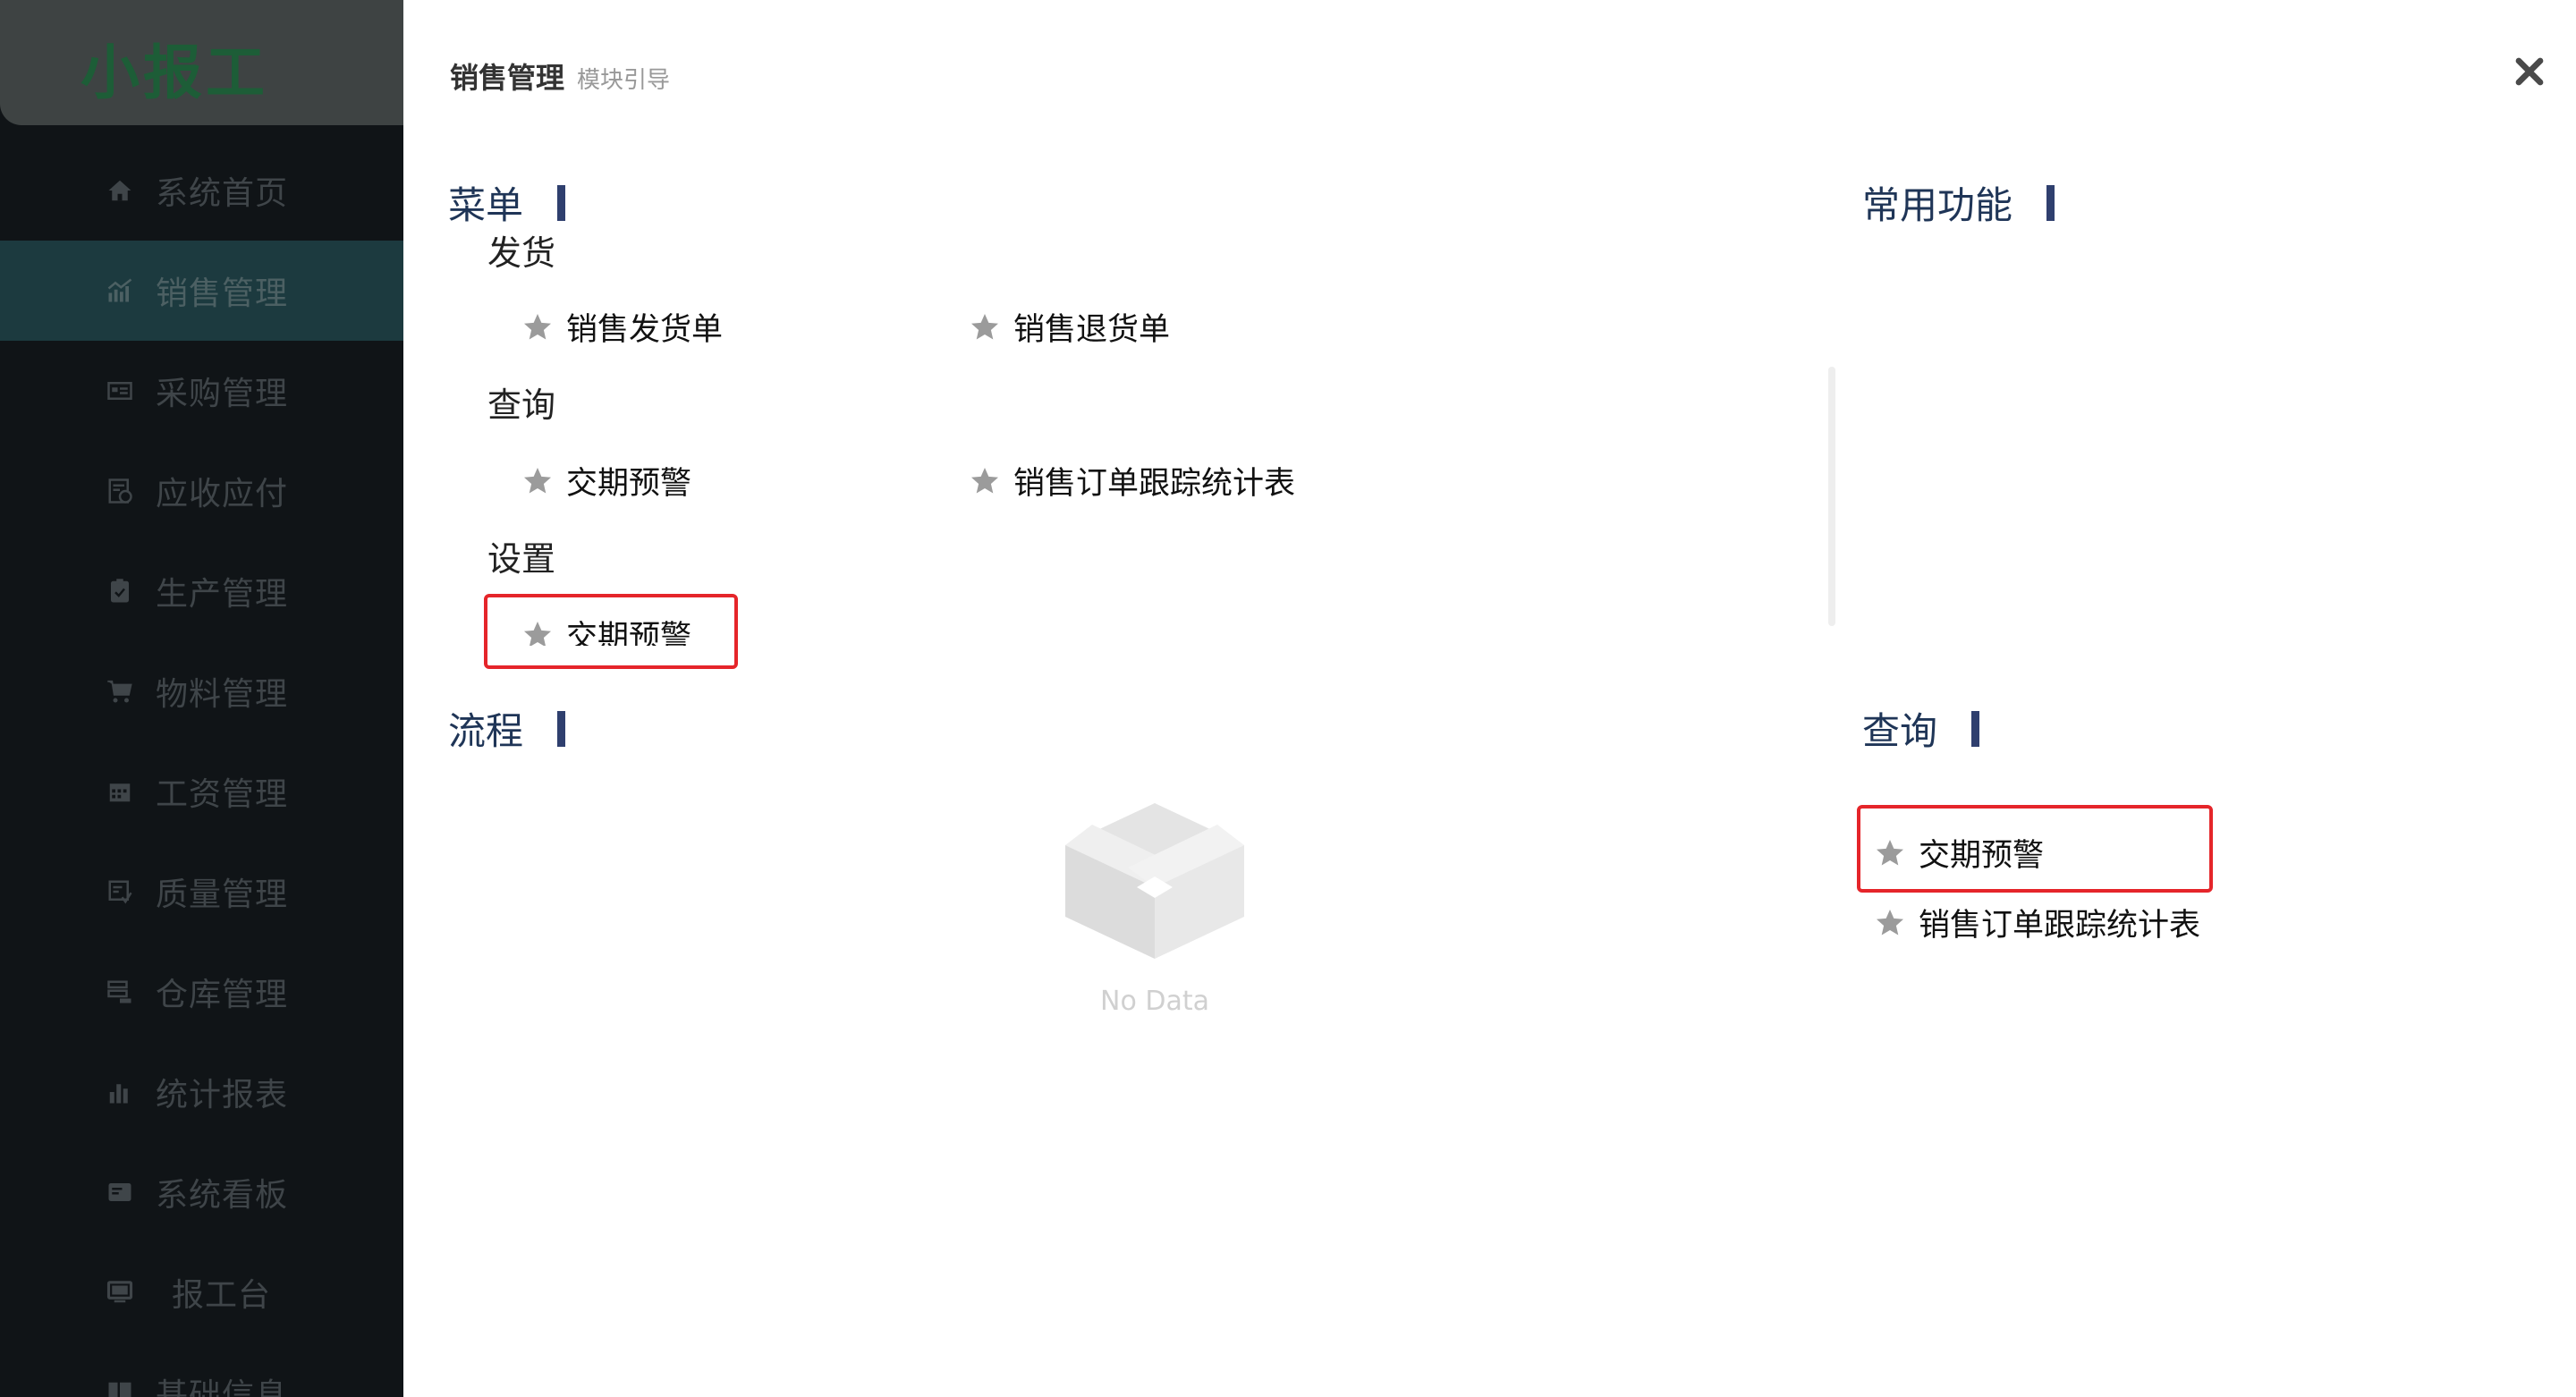  What do you see at coordinates (120, 190) in the screenshot?
I see `home-icon` at bounding box center [120, 190].